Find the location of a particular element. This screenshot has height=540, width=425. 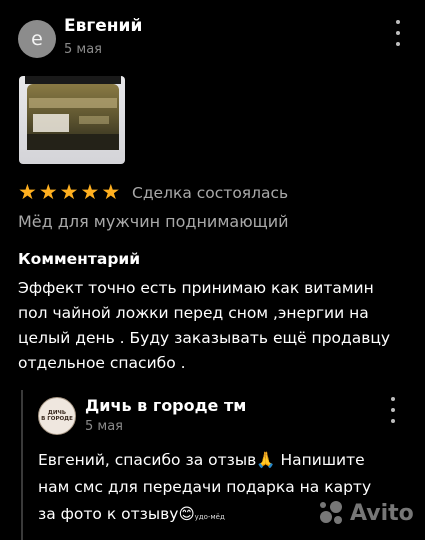

honey-jar-image is located at coordinates (72, 120).